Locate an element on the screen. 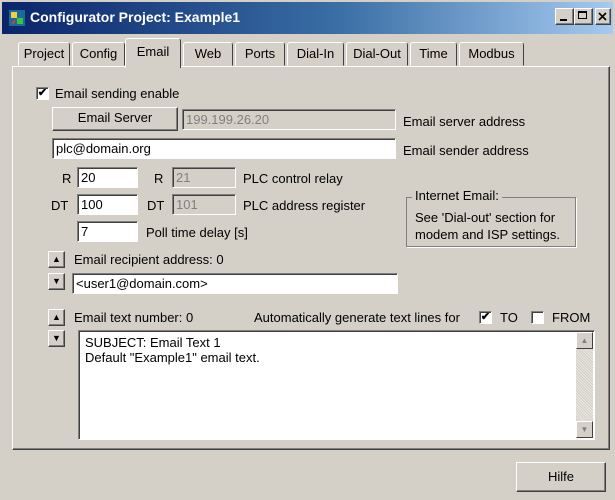 The width and height of the screenshot is (615, 500). maximize-icon is located at coordinates (582, 15).